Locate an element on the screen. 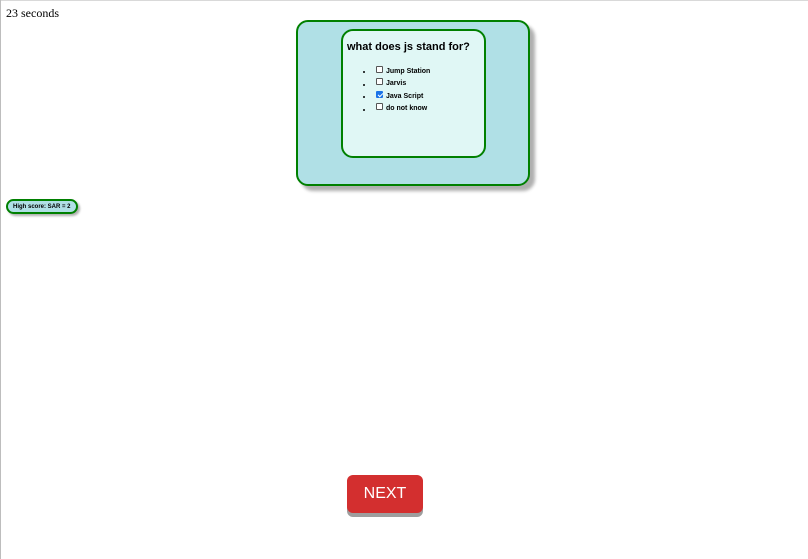 The height and width of the screenshot is (559, 808). answer-option: do not know is located at coordinates (396, 109).